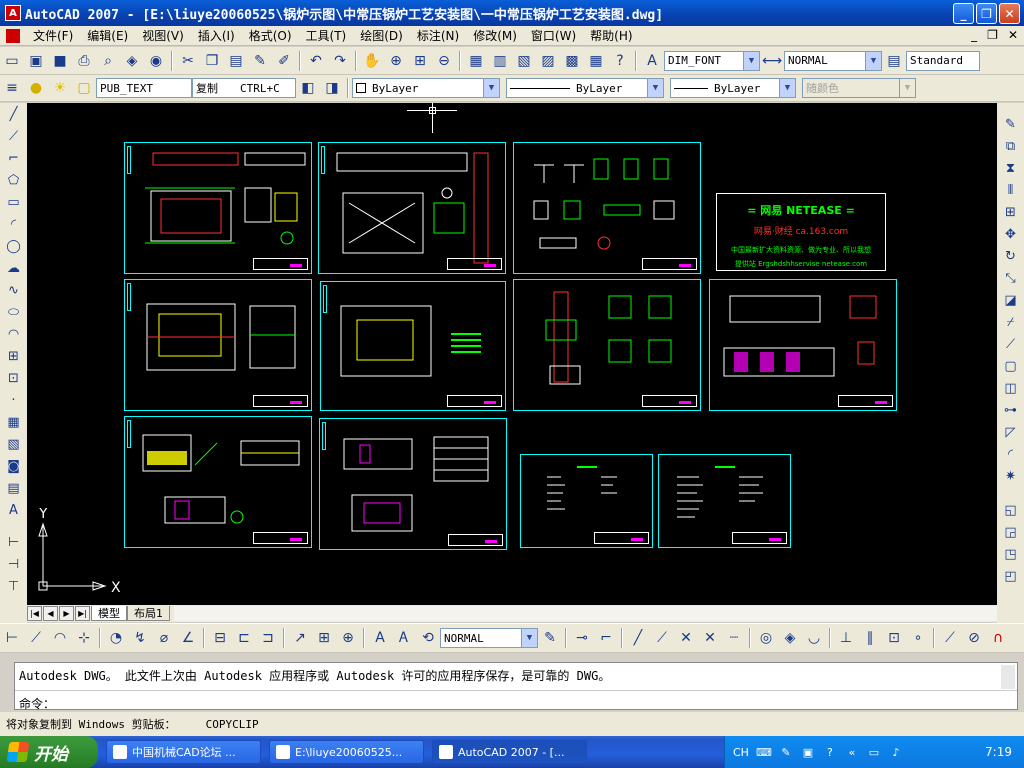  I want to click on layer-previous-icon: ◨, so click(332, 88).